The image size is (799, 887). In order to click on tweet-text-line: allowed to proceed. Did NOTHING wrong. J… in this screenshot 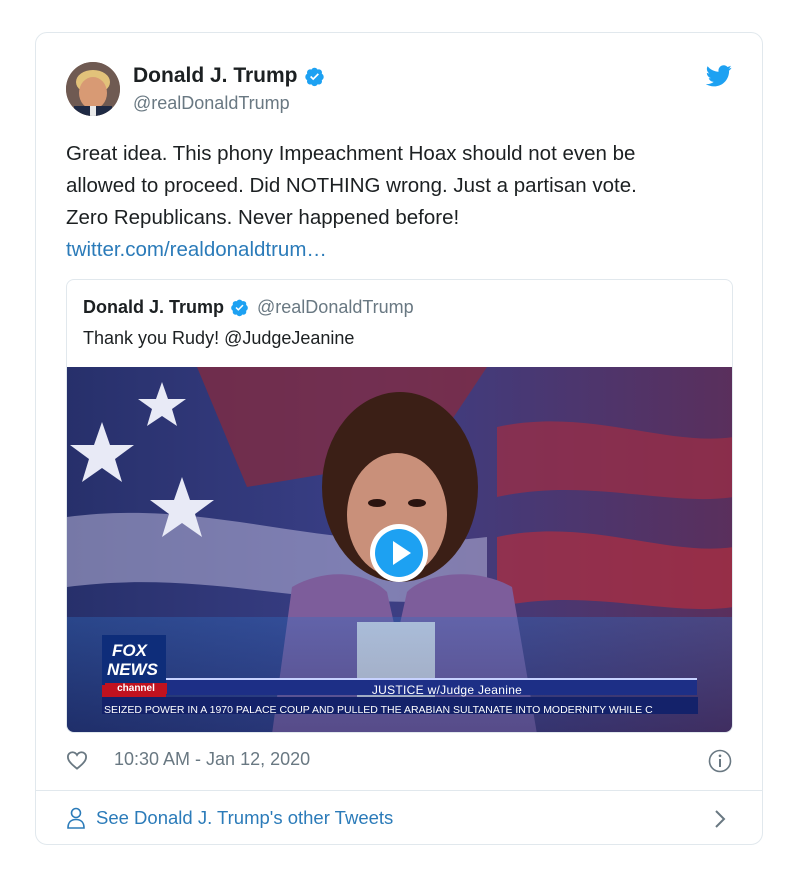, I will do `click(351, 185)`.